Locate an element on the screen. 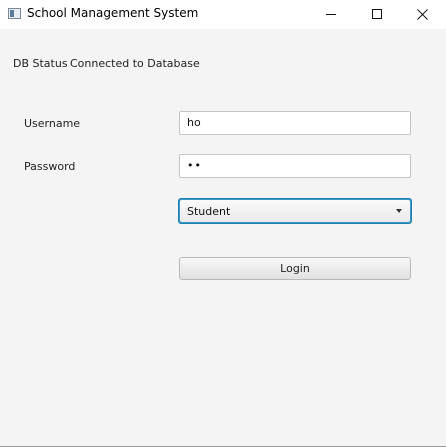  close-button is located at coordinates (422, 14).